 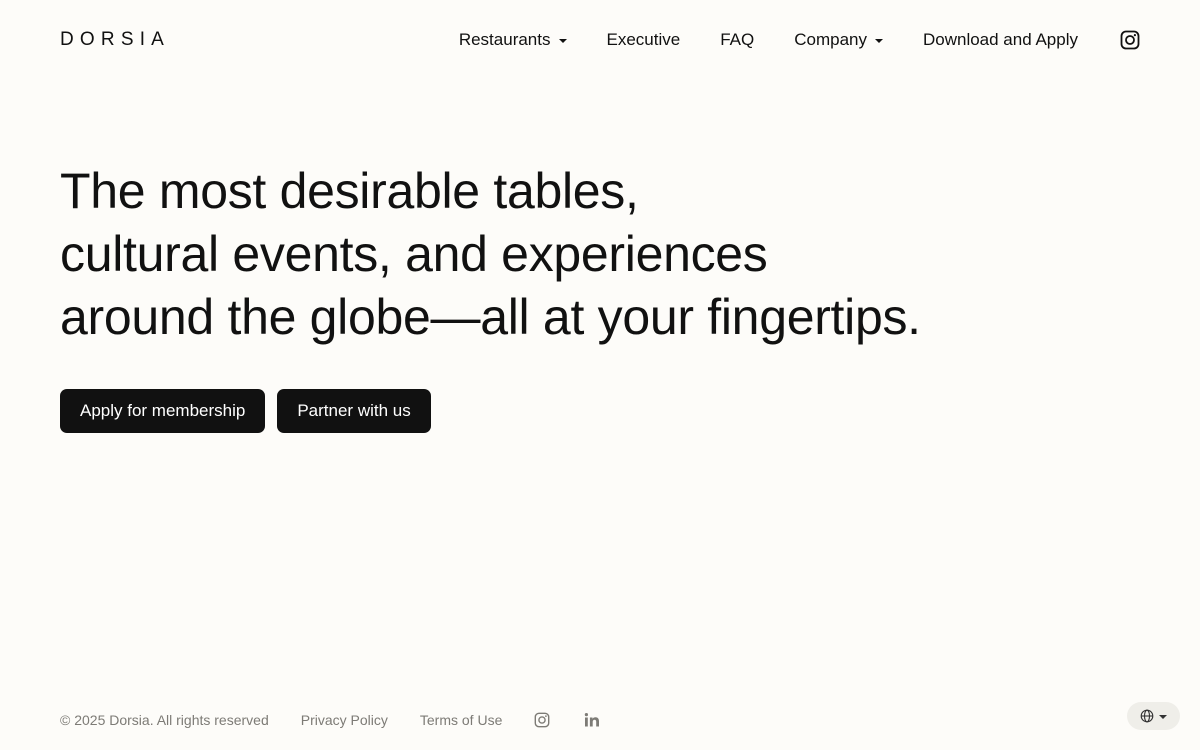 I want to click on nav-executive-label: Executive, so click(x=643, y=39).